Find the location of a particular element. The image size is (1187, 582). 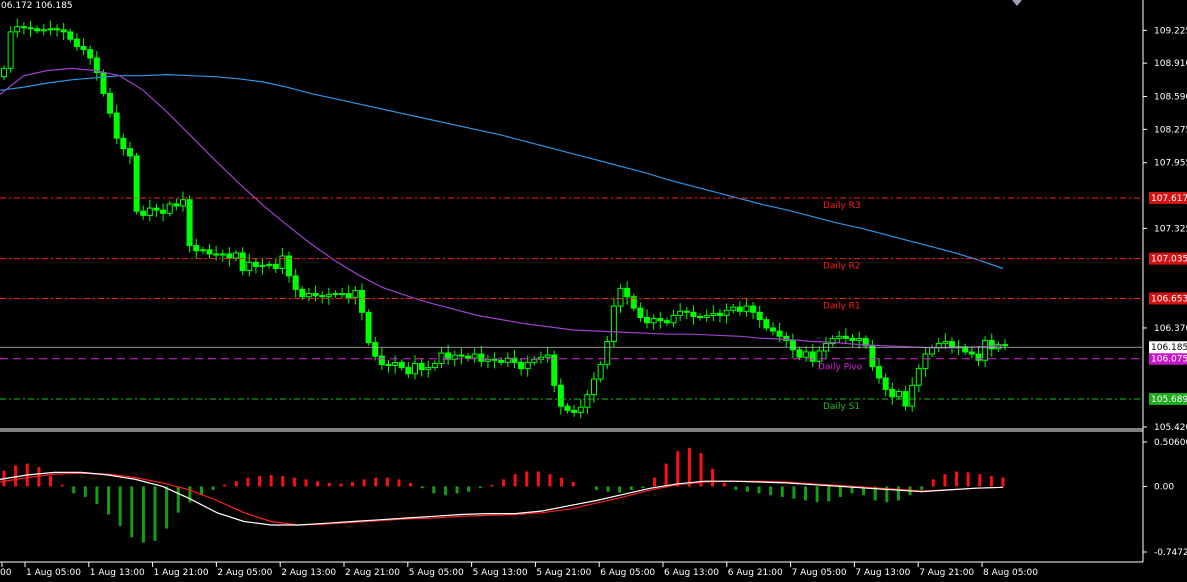

time-tick-label: 7 Aug 05:00 is located at coordinates (819, 573).